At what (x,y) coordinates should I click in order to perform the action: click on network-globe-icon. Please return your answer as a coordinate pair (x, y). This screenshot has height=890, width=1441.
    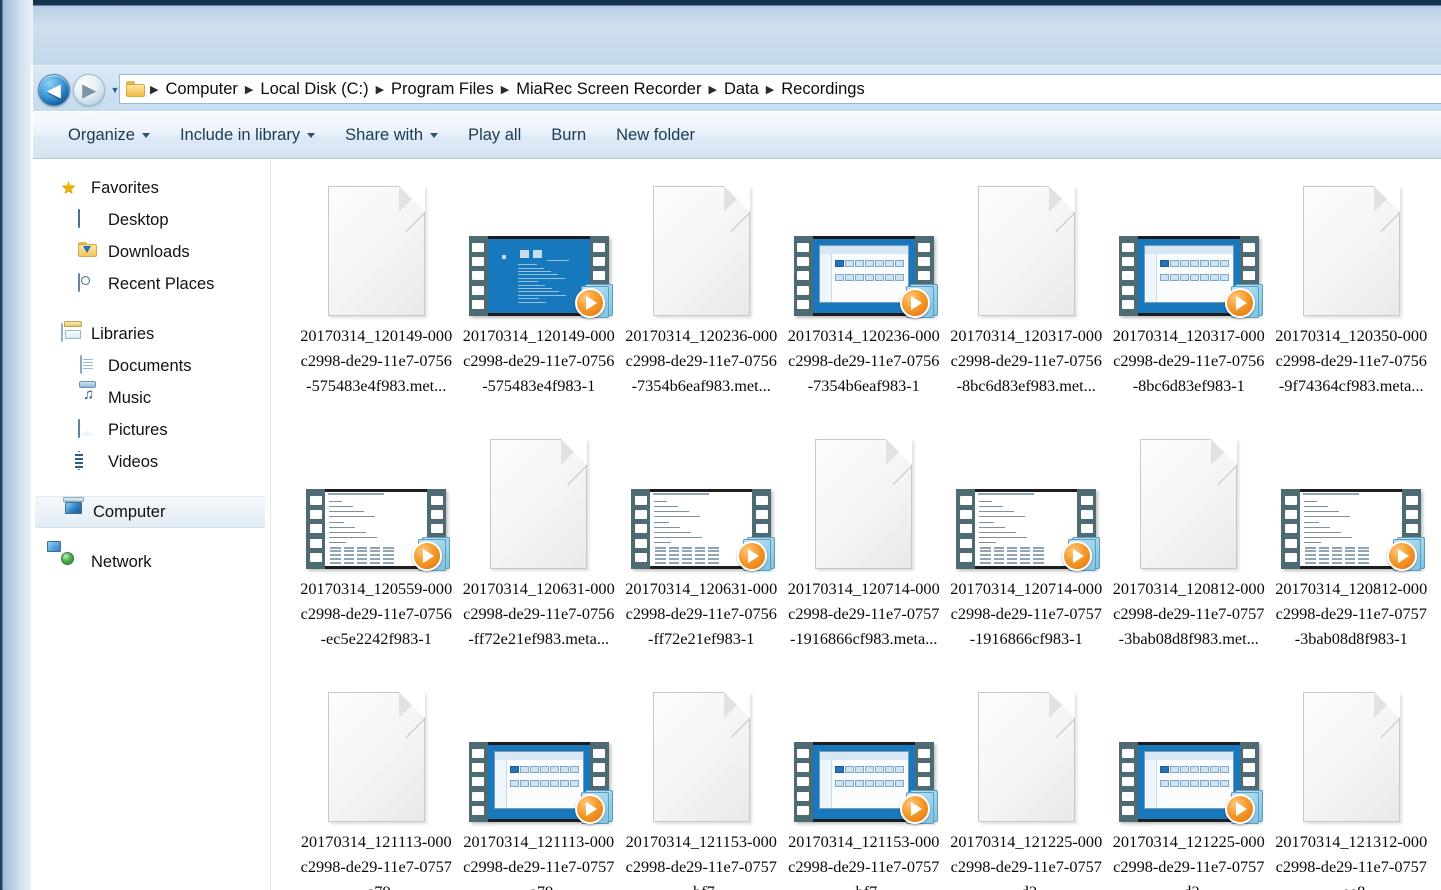
    Looking at the image, I should click on (65, 556).